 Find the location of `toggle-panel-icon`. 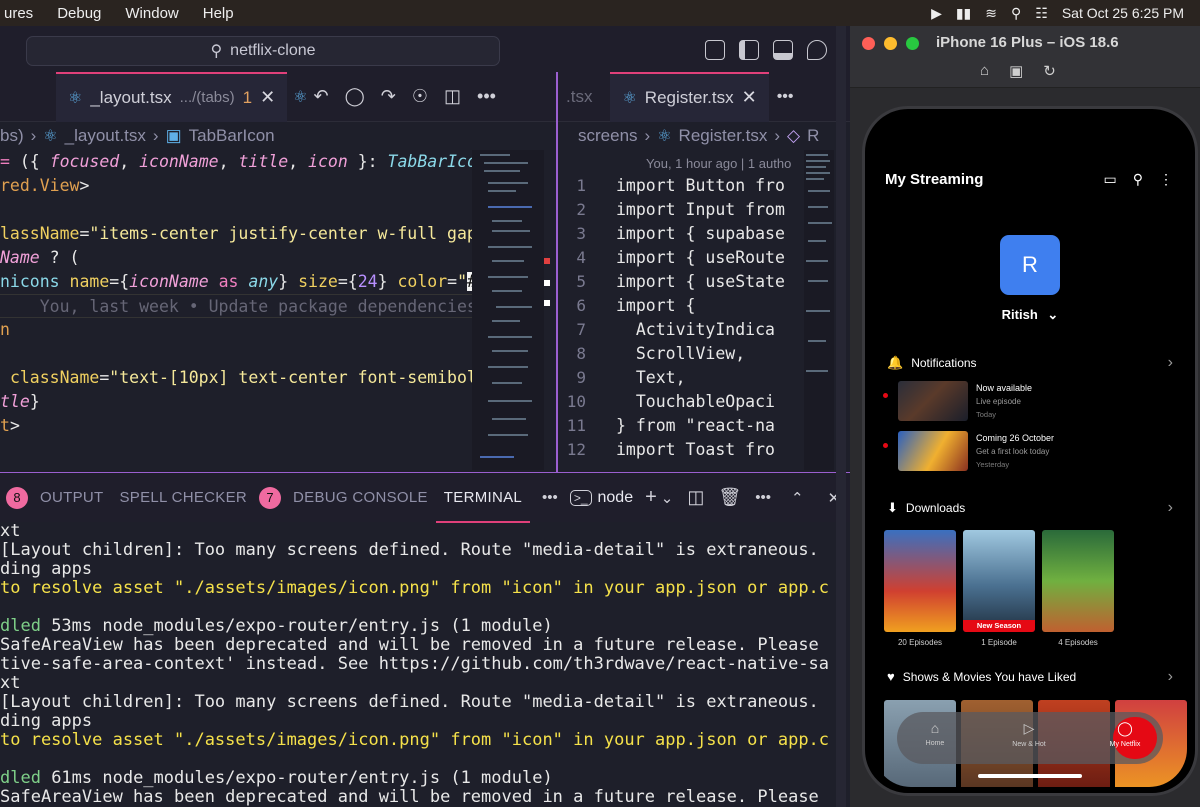

toggle-panel-icon is located at coordinates (783, 50).